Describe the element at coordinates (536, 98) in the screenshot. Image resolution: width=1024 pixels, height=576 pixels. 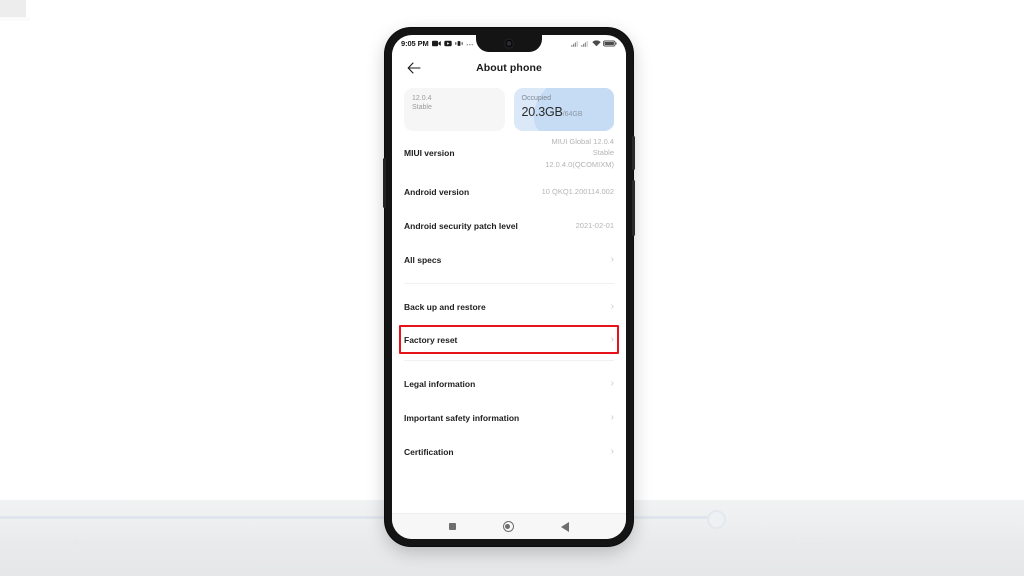
I see `storage-card-caption: Occupied` at that location.